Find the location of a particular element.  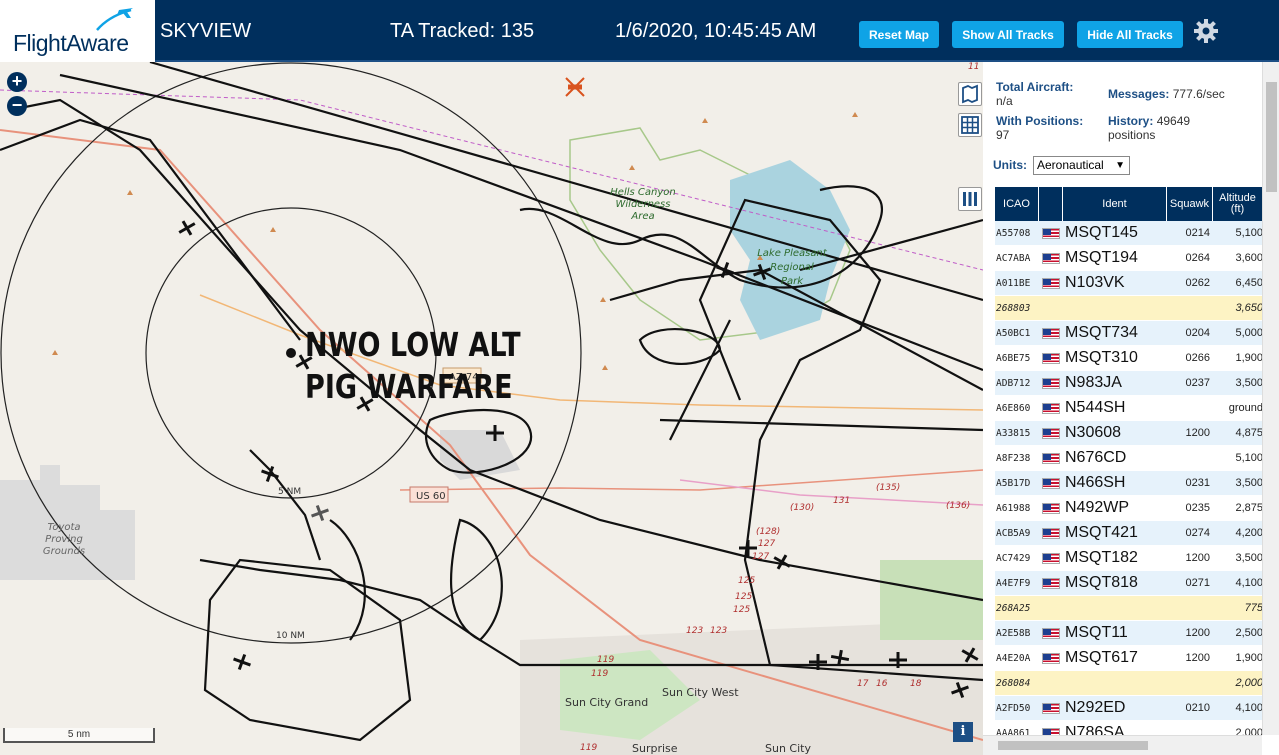

zoom-out-button: − is located at coordinates (17, 106).